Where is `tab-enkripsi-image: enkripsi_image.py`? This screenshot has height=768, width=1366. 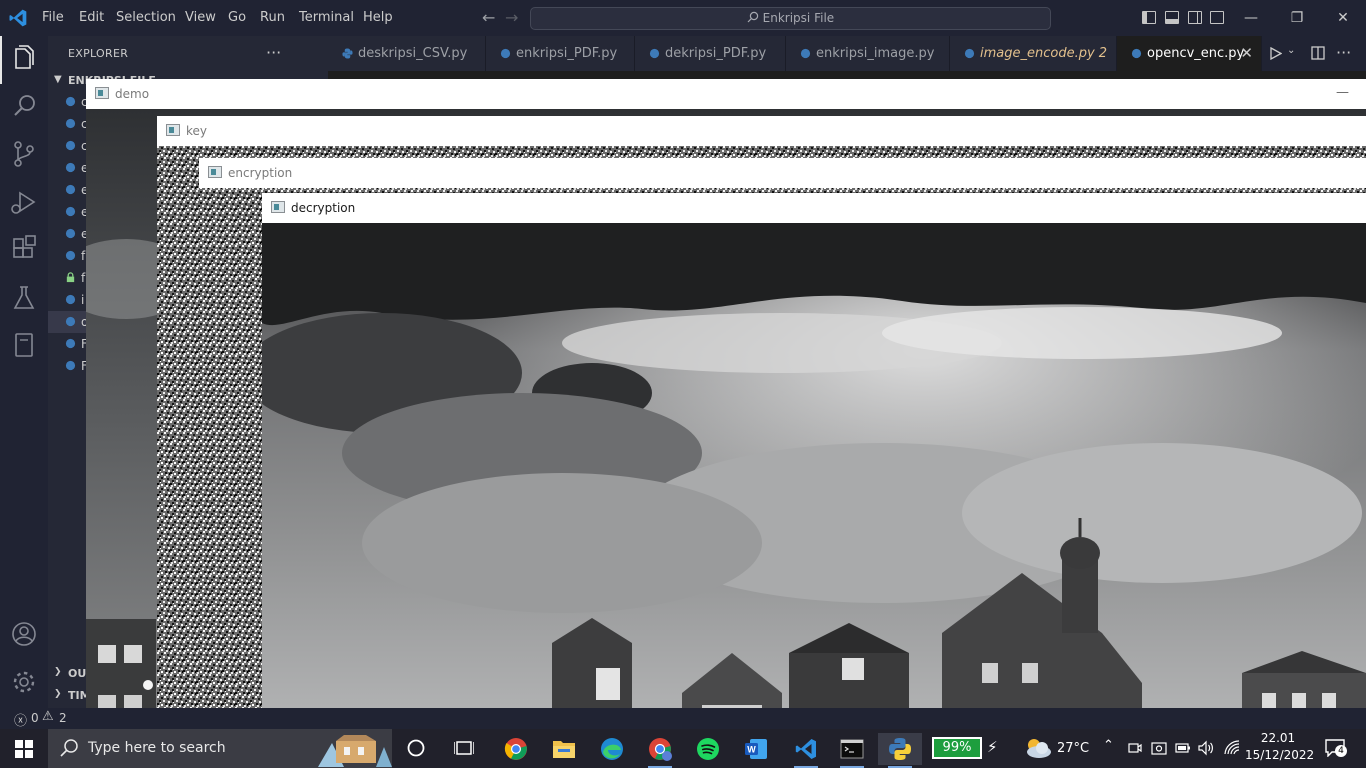
tab-enkripsi-image: enkripsi_image.py is located at coordinates (868, 53).